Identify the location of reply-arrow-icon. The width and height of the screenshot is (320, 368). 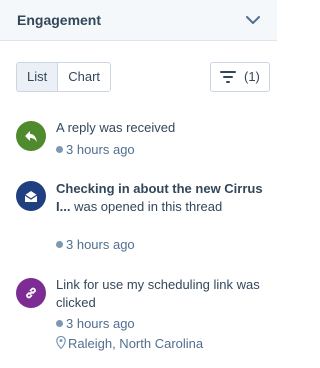
(31, 136).